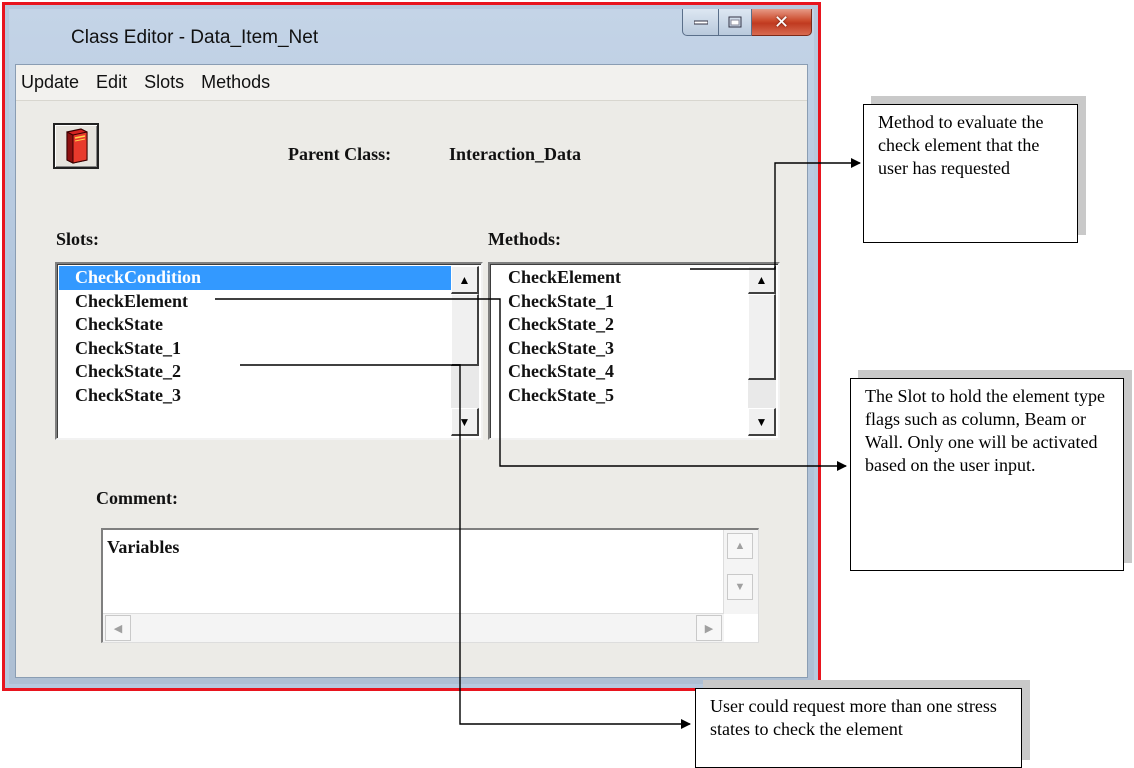 This screenshot has height=768, width=1134. Describe the element at coordinates (50, 82) in the screenshot. I see `menu-update: Update` at that location.